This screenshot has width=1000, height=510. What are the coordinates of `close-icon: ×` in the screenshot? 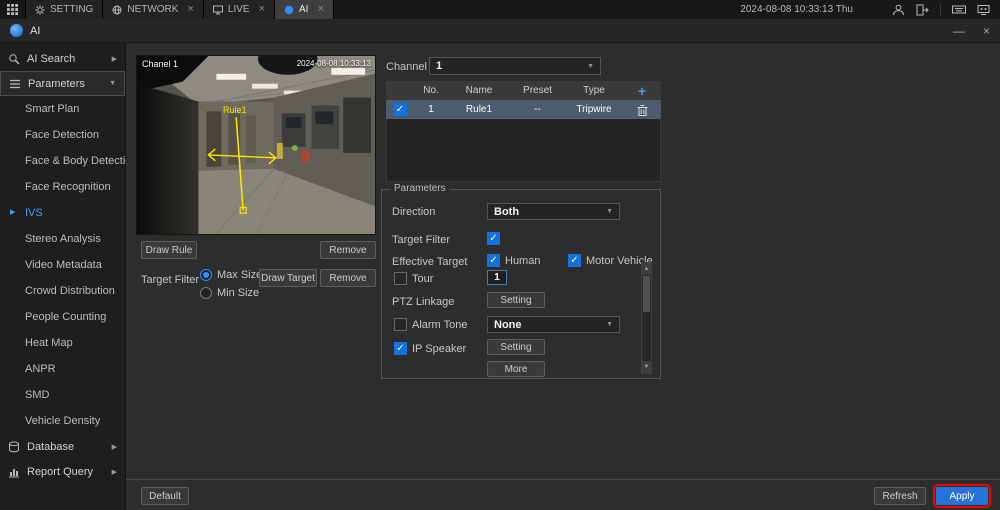 It's located at (986, 31).